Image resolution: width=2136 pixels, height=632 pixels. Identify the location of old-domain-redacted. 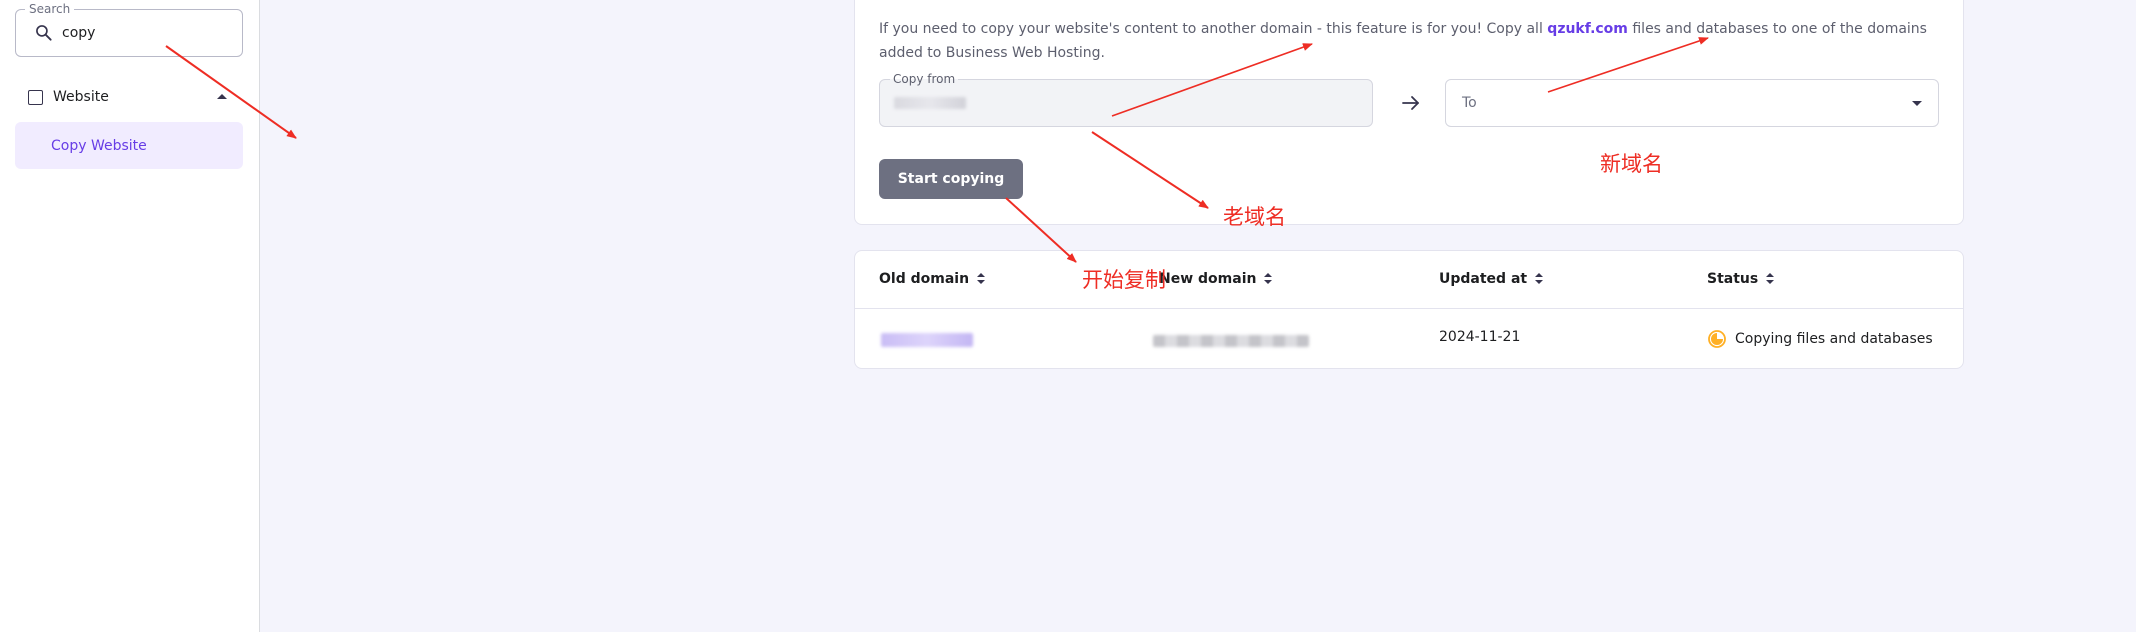
(927, 340).